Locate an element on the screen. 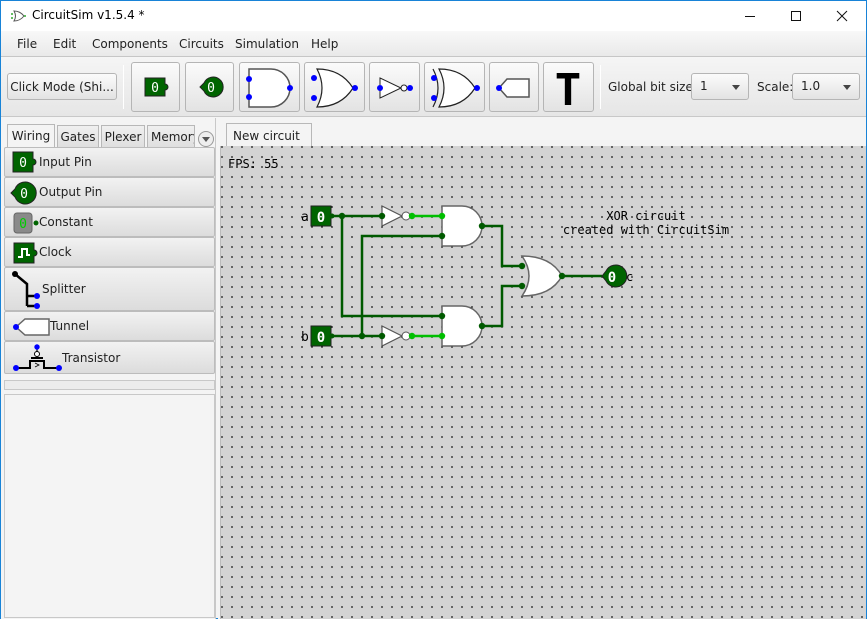 Image resolution: width=867 pixels, height=619 pixels. tab-memory: Memory is located at coordinates (171, 136).